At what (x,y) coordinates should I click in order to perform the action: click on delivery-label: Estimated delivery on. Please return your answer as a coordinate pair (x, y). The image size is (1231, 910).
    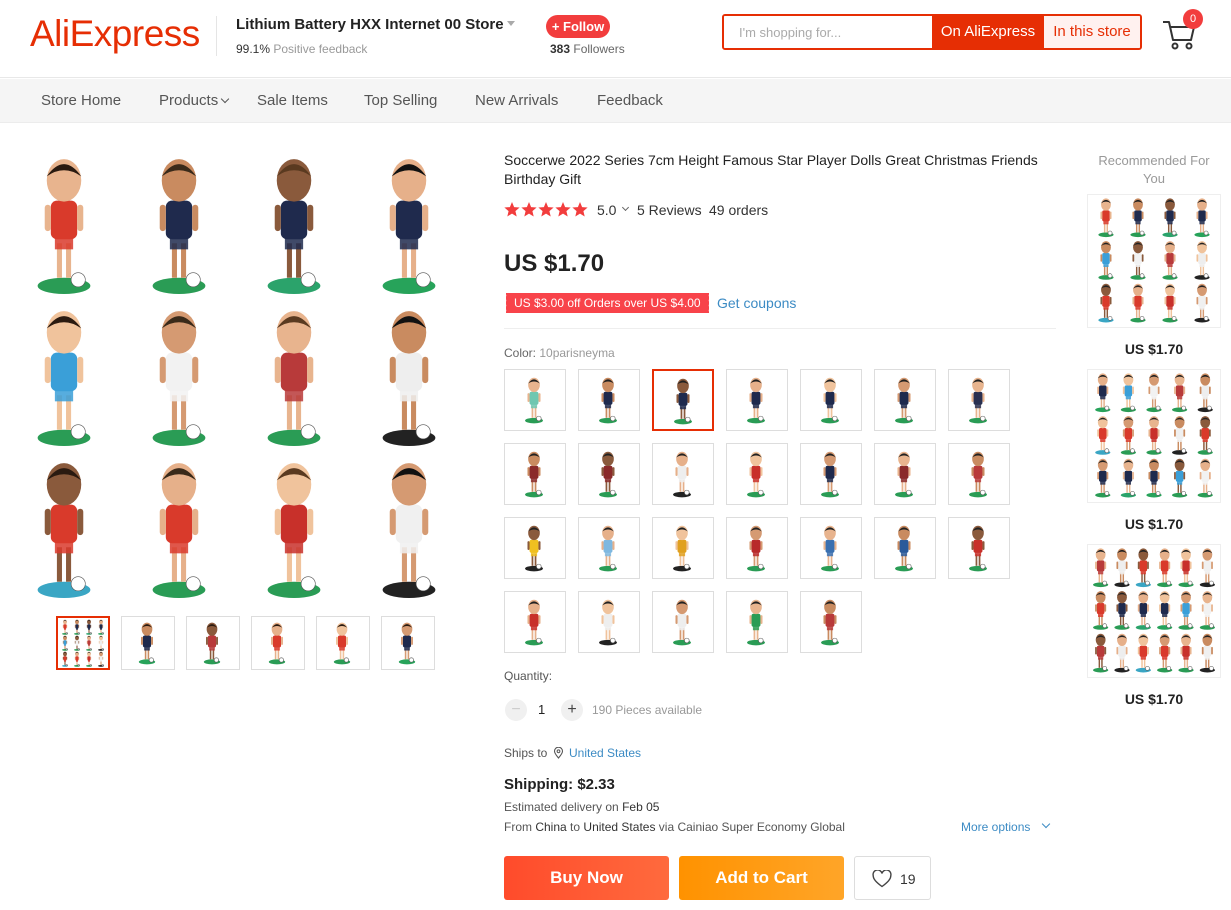
    Looking at the image, I should click on (561, 807).